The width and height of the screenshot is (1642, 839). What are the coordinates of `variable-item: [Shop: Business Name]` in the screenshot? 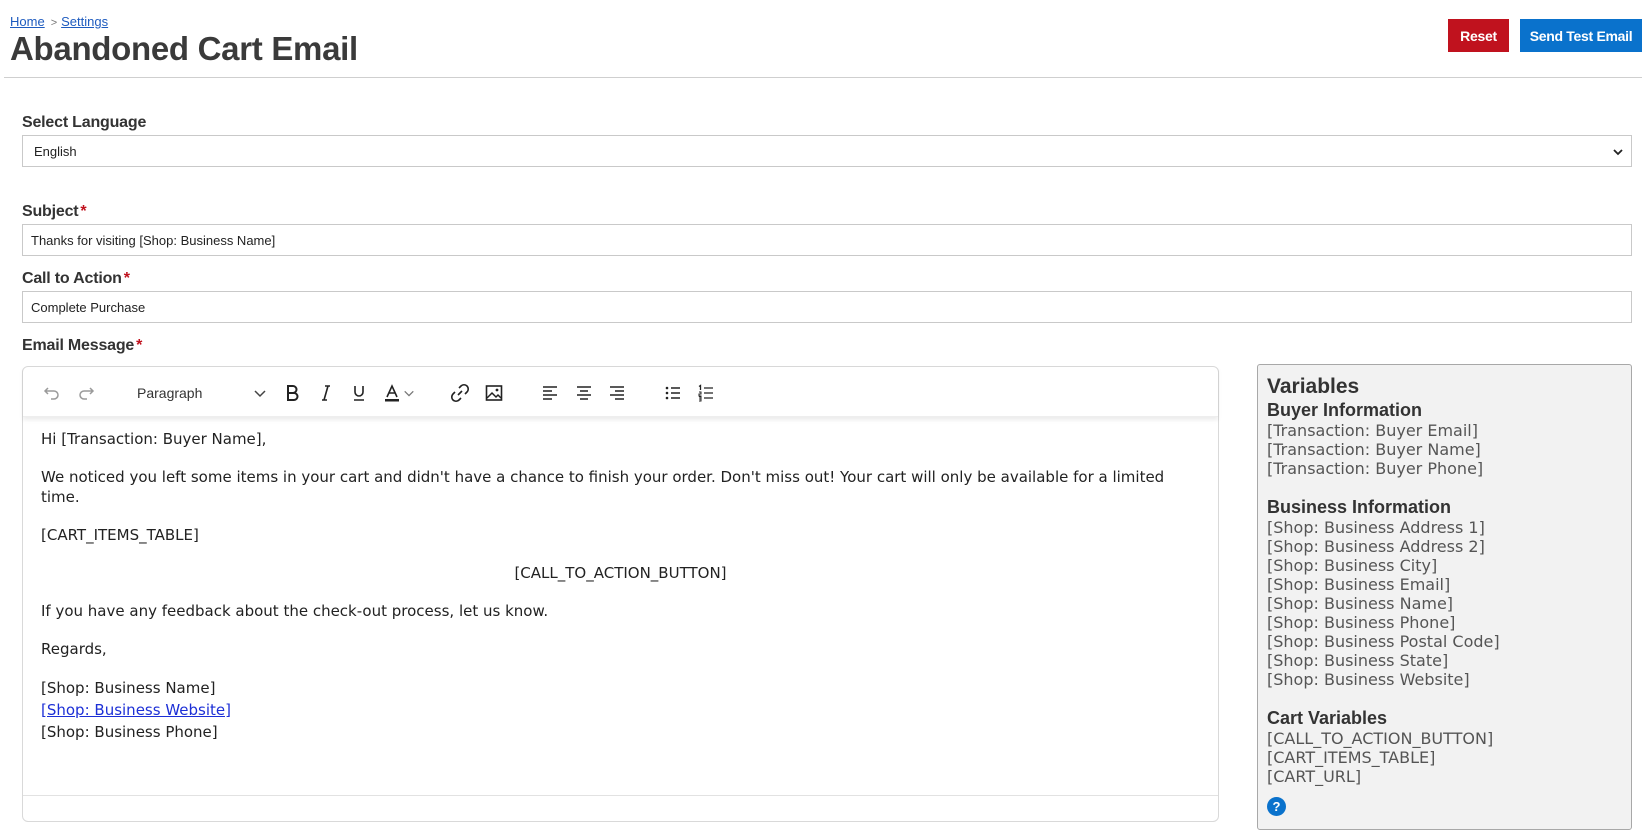 It's located at (1444, 603).